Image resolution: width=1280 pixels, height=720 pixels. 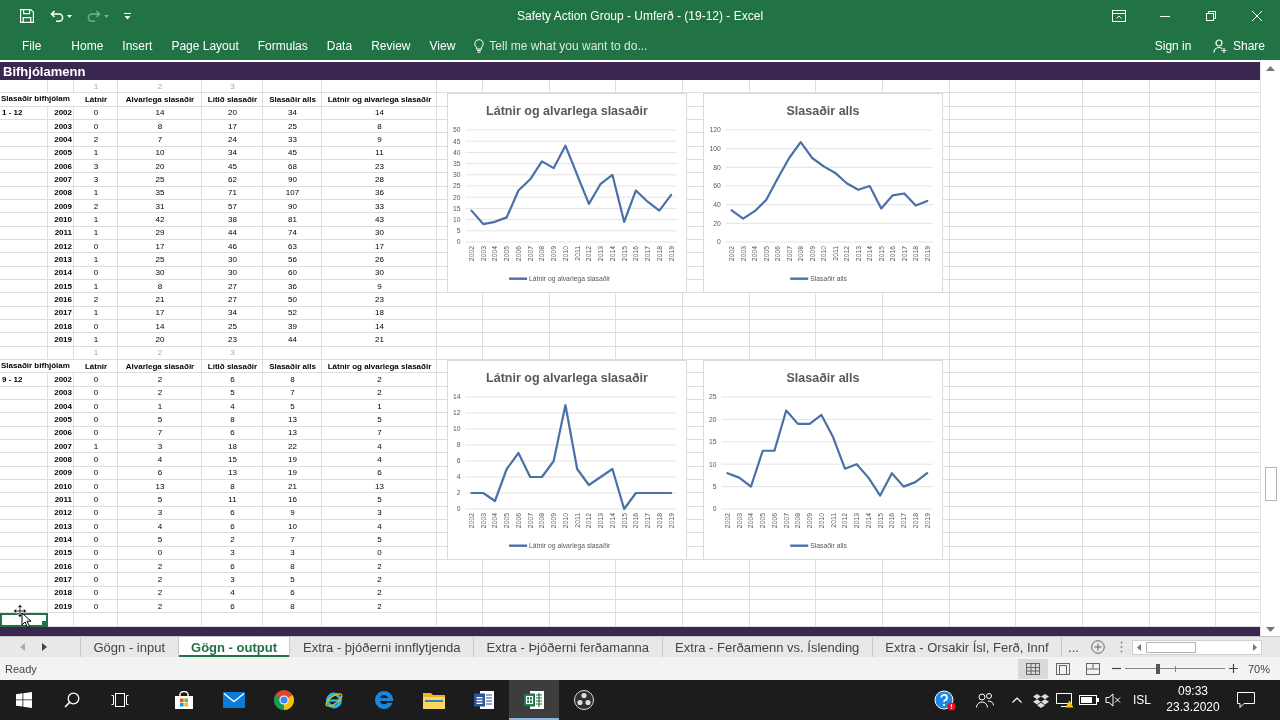 I want to click on spreadsheet-icon, so click(x=534, y=700).